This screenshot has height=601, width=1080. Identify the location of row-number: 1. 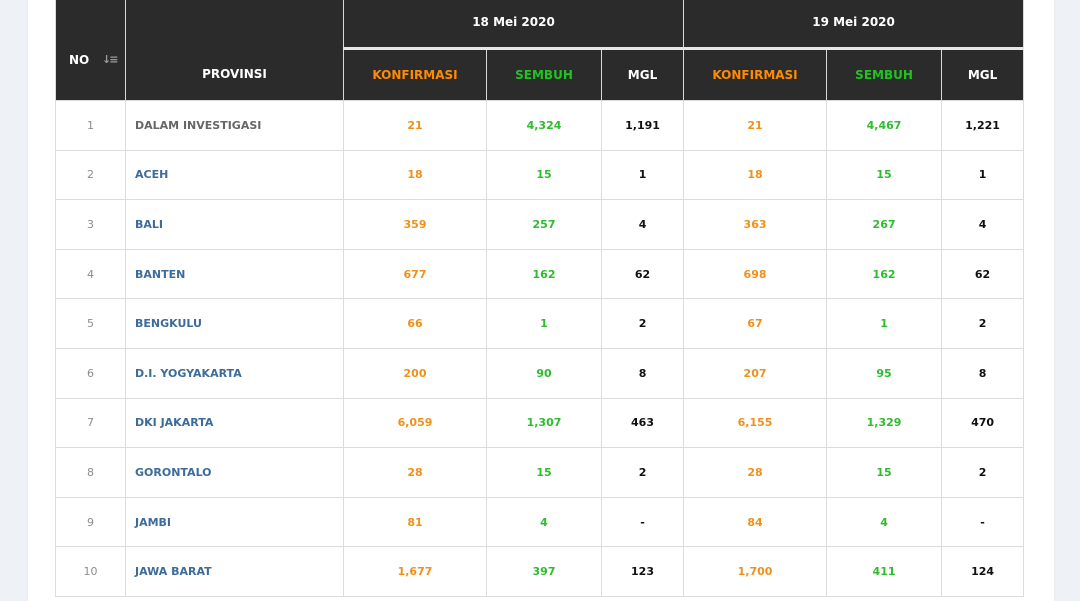
(90, 125).